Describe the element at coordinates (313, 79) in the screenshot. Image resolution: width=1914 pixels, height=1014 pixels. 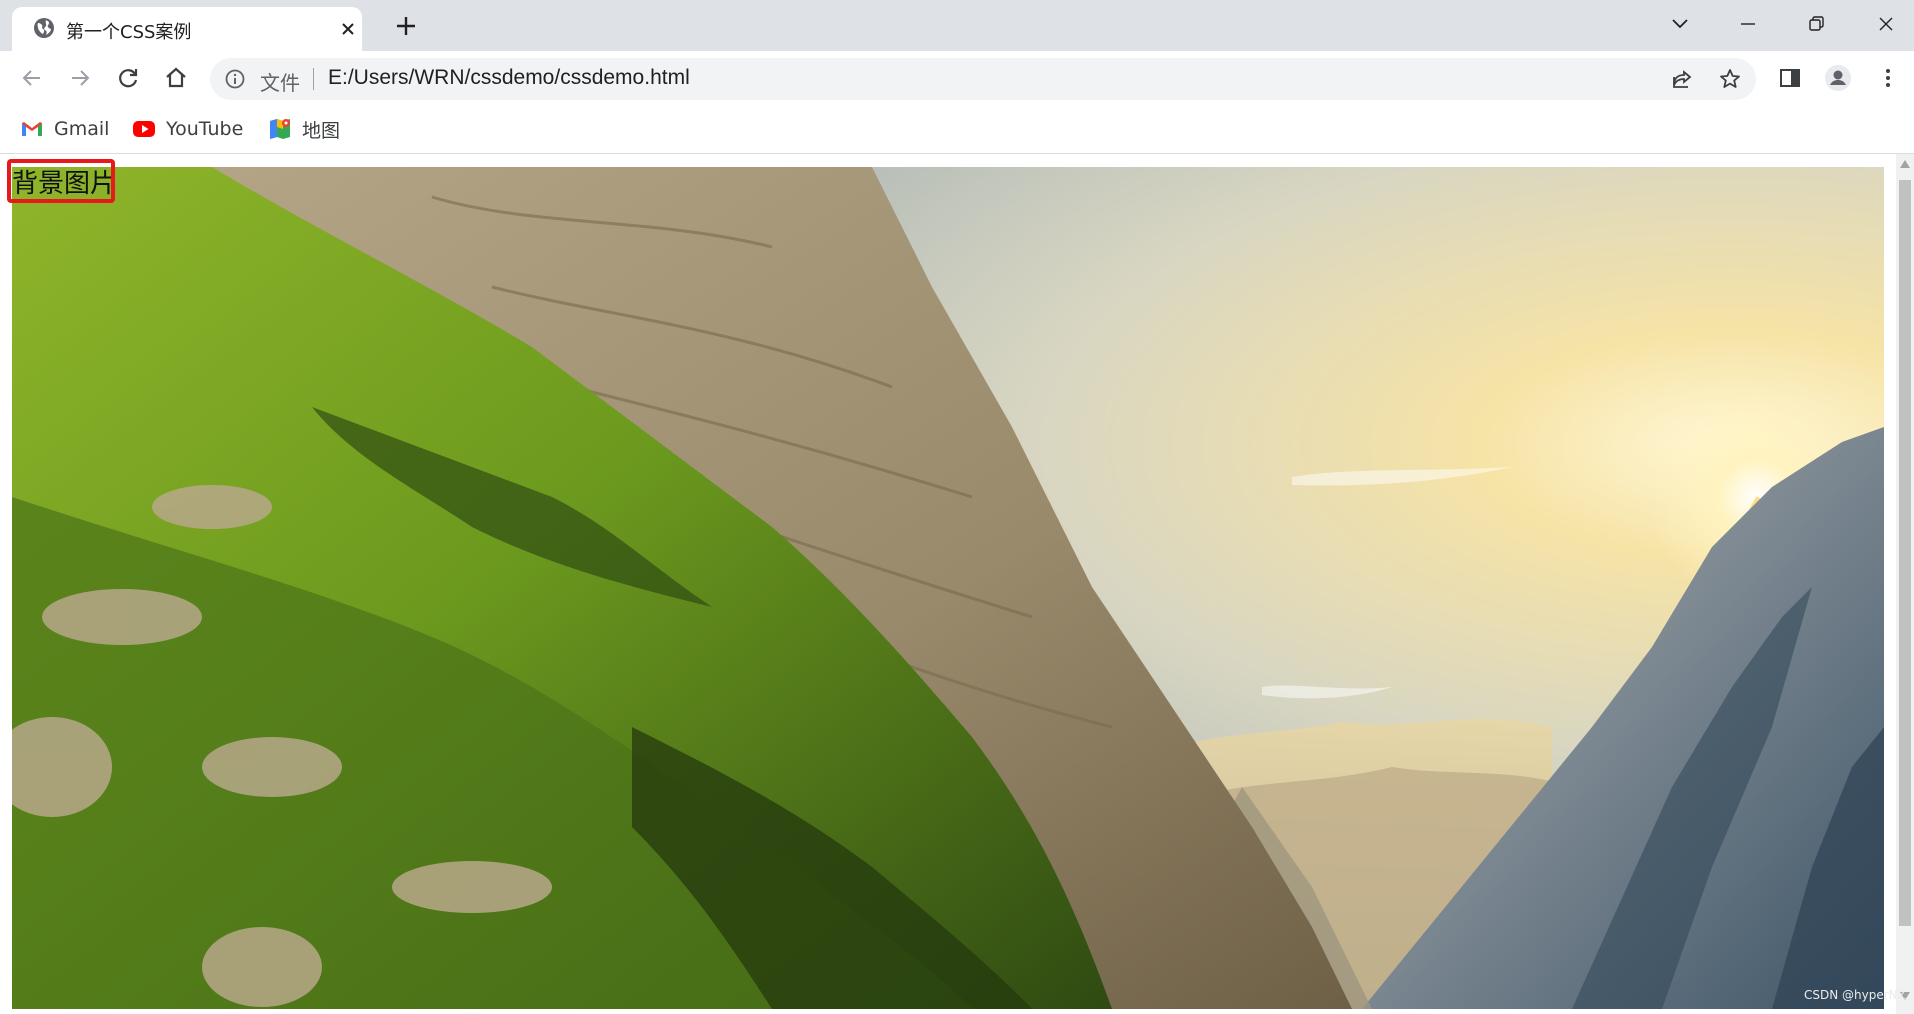
I see `address-separator` at that location.